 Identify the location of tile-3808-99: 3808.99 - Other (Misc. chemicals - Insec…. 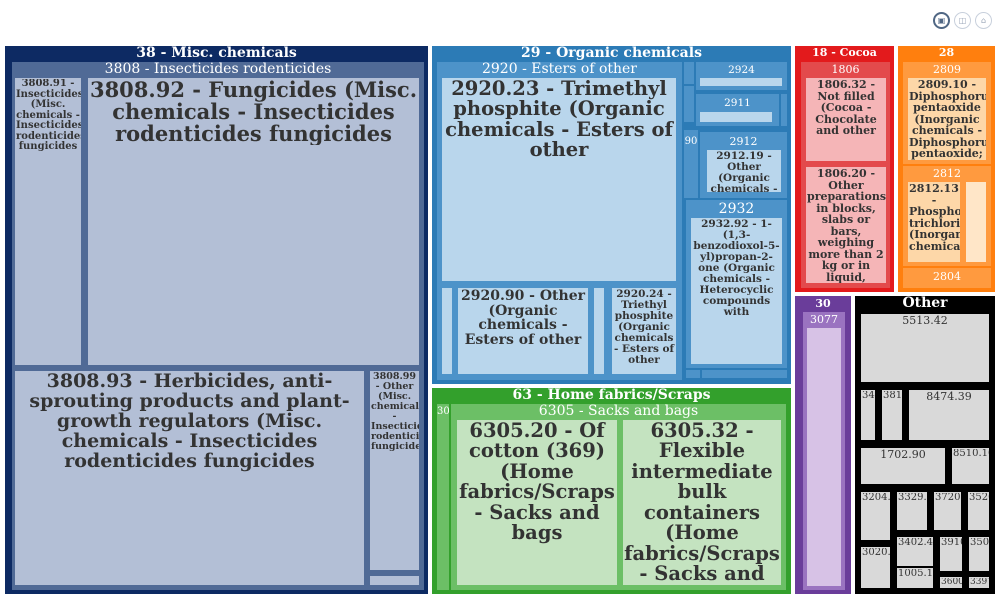
(394, 470).